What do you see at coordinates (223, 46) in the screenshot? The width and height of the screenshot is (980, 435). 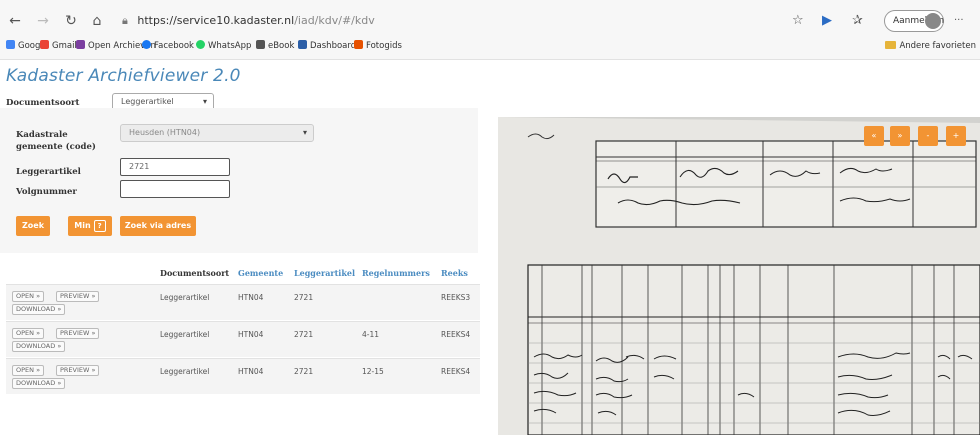 I see `bookmark-whatsapp: WhatsApp` at bounding box center [223, 46].